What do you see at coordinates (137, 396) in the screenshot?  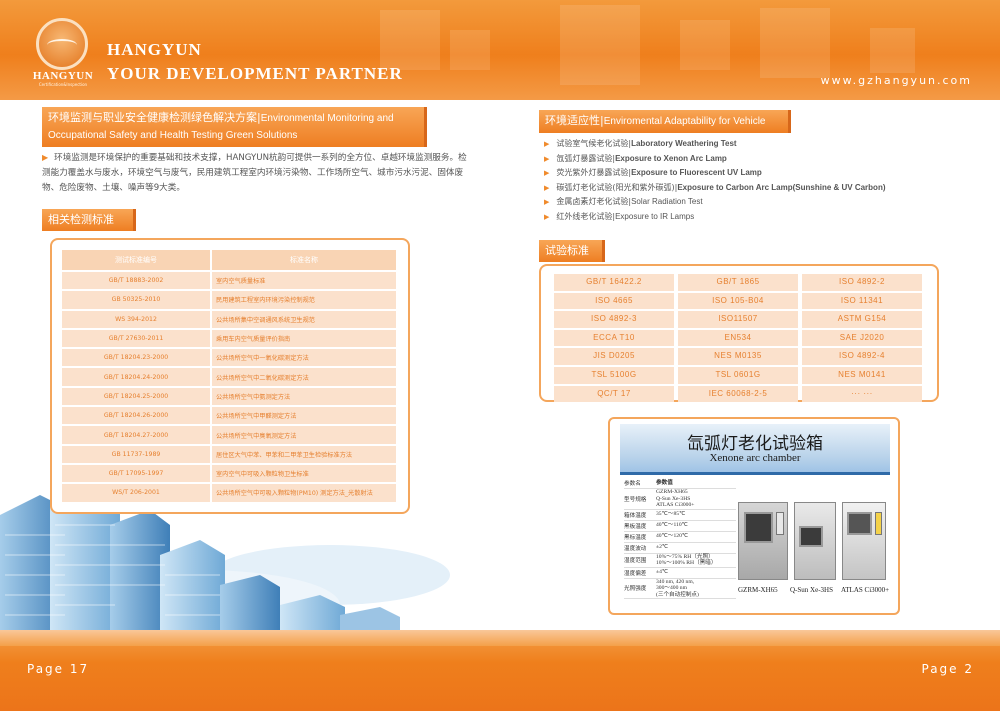 I see `standard-code: GB/T 18204.25-2000` at bounding box center [137, 396].